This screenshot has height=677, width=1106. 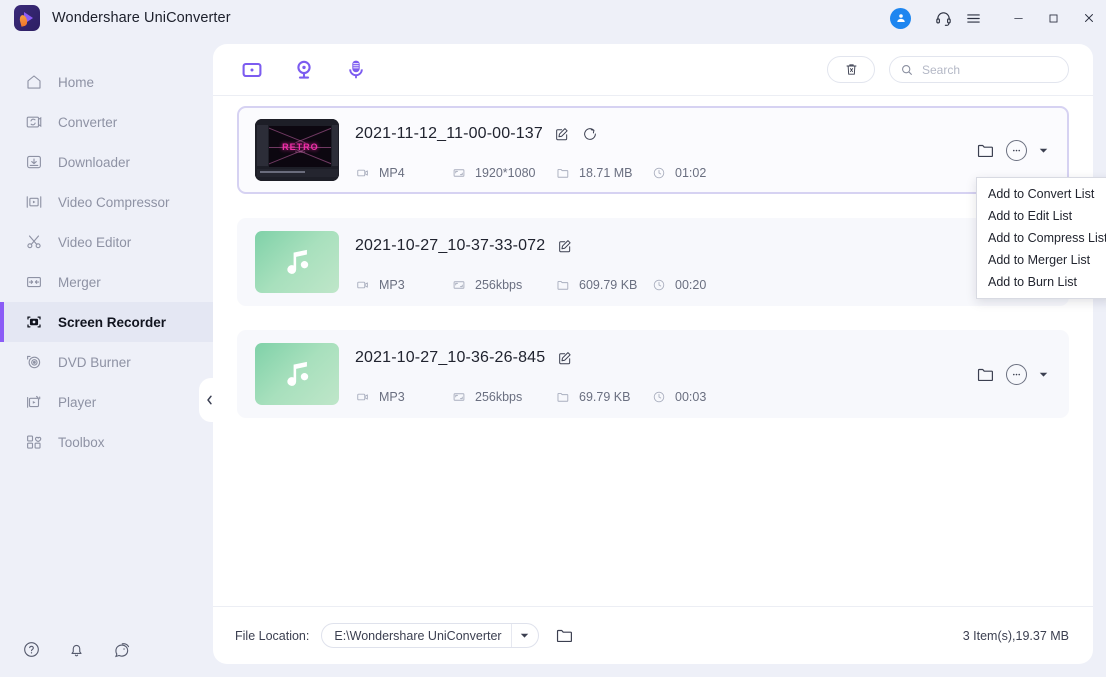 What do you see at coordinates (272, 635) in the screenshot?
I see `file-location-label: File Location:` at bounding box center [272, 635].